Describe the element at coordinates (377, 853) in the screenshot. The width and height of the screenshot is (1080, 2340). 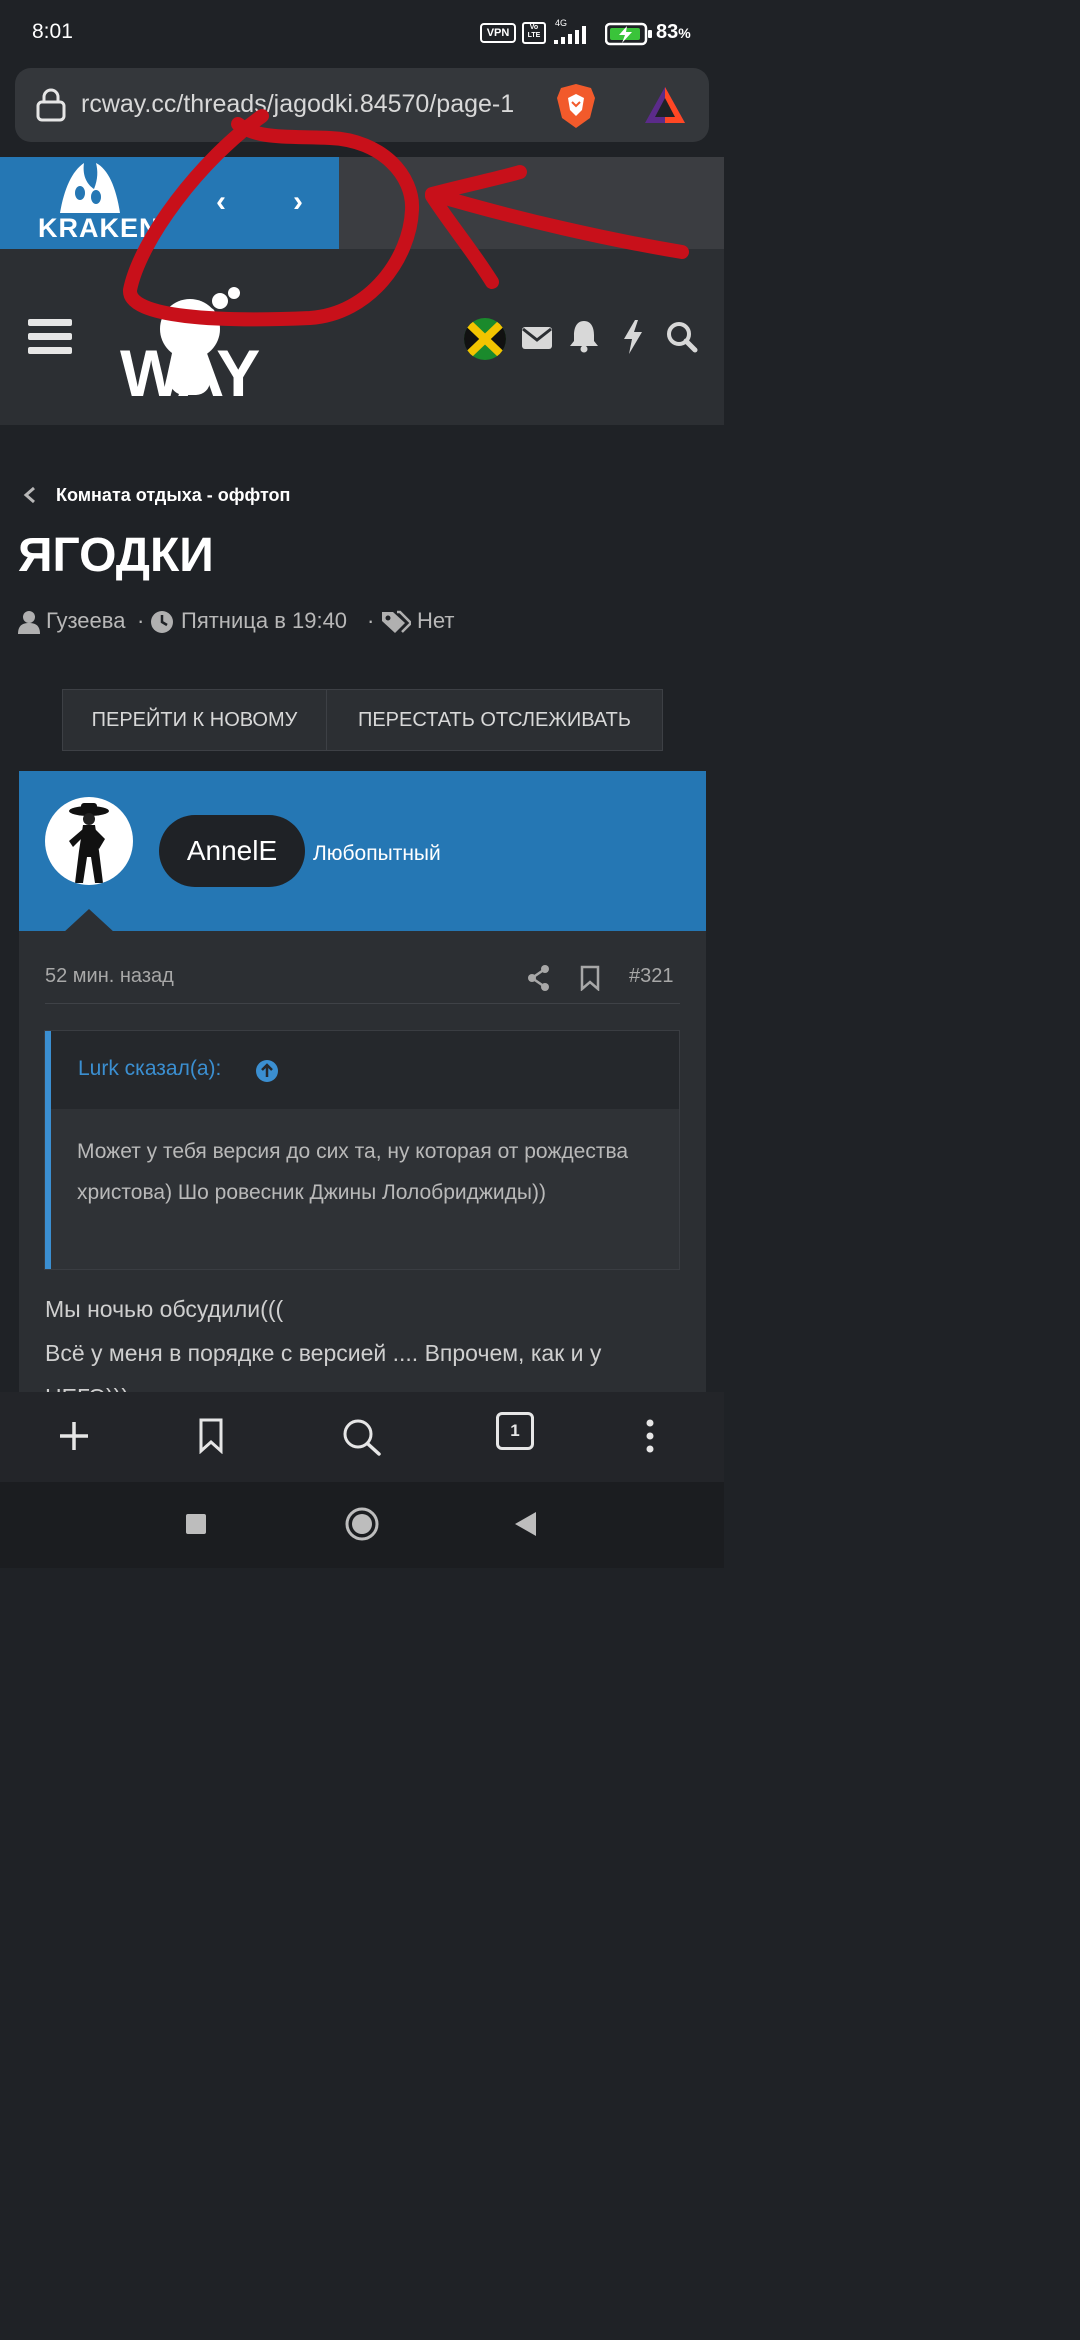
I see `user-title: Любопытный` at that location.